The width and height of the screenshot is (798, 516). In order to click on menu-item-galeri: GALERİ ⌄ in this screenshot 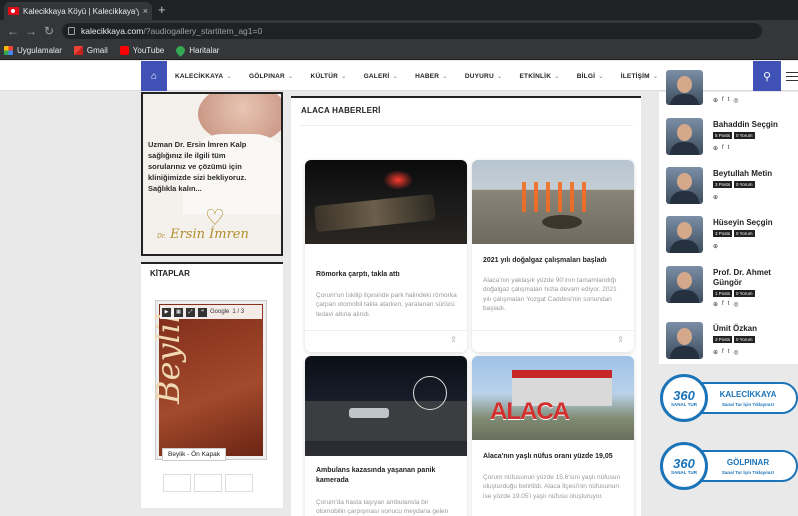, I will do `click(381, 76)`.